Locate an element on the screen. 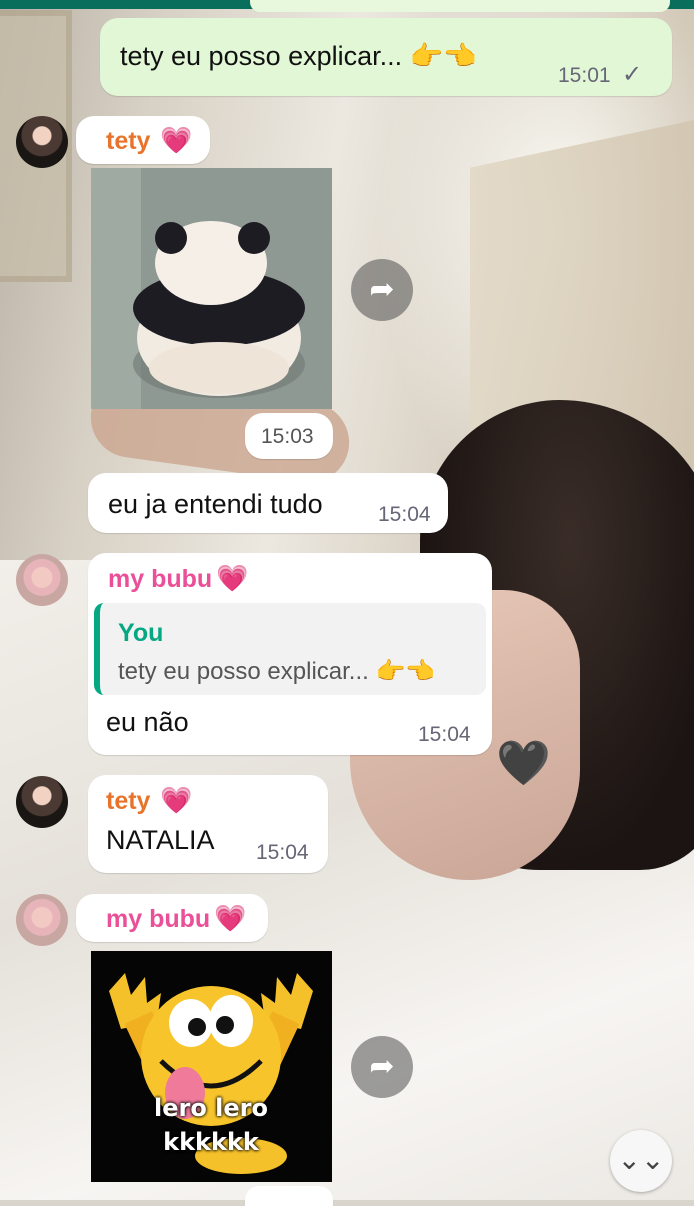 The height and width of the screenshot is (1206, 694). sender-name-bubble: my bubu 💗 is located at coordinates (172, 918).